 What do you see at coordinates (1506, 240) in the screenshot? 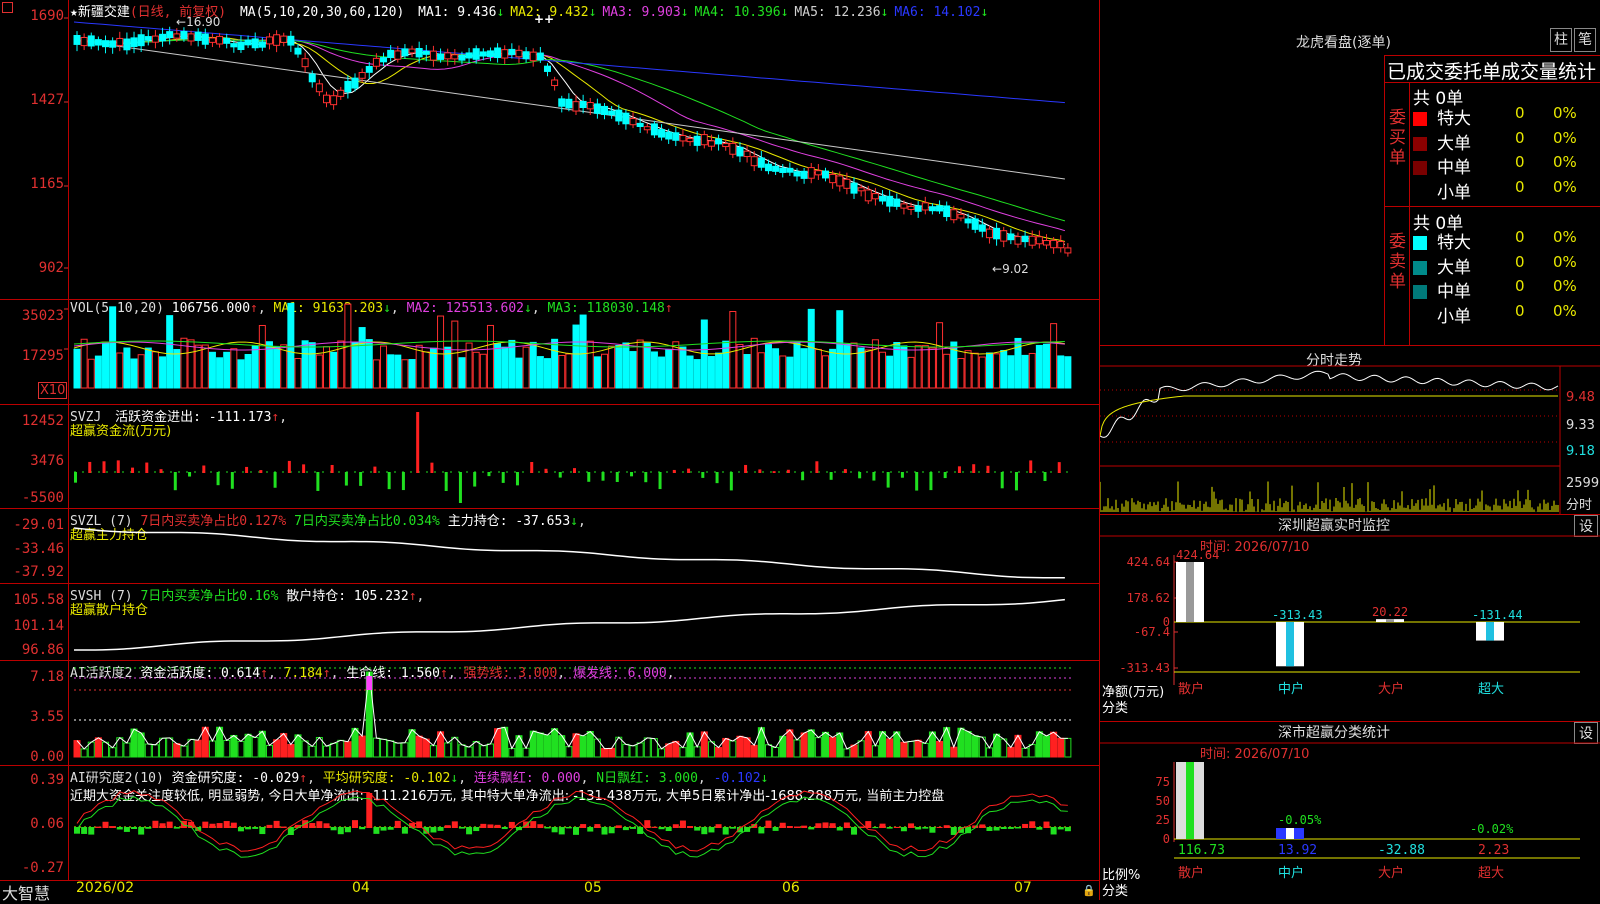
I see `sell-row: 特大 0 0%` at bounding box center [1506, 240].